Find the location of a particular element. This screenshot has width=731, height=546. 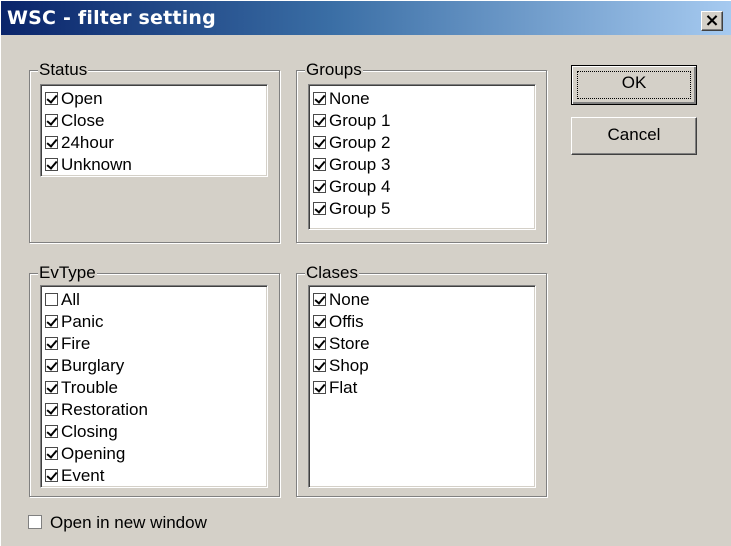

clases-group: Clases None Offis Store Shop Flat is located at coordinates (421, 380).